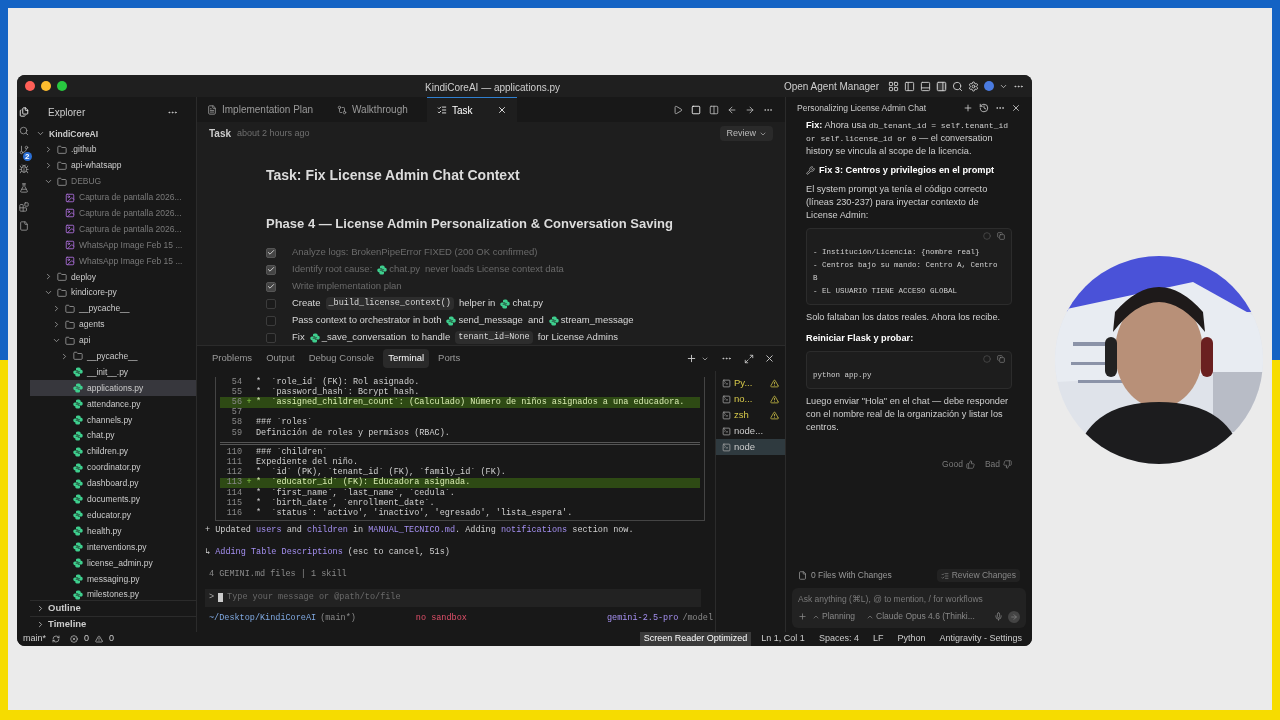  What do you see at coordinates (838, 639) in the screenshot?
I see `status-item: Spaces: 4` at bounding box center [838, 639].